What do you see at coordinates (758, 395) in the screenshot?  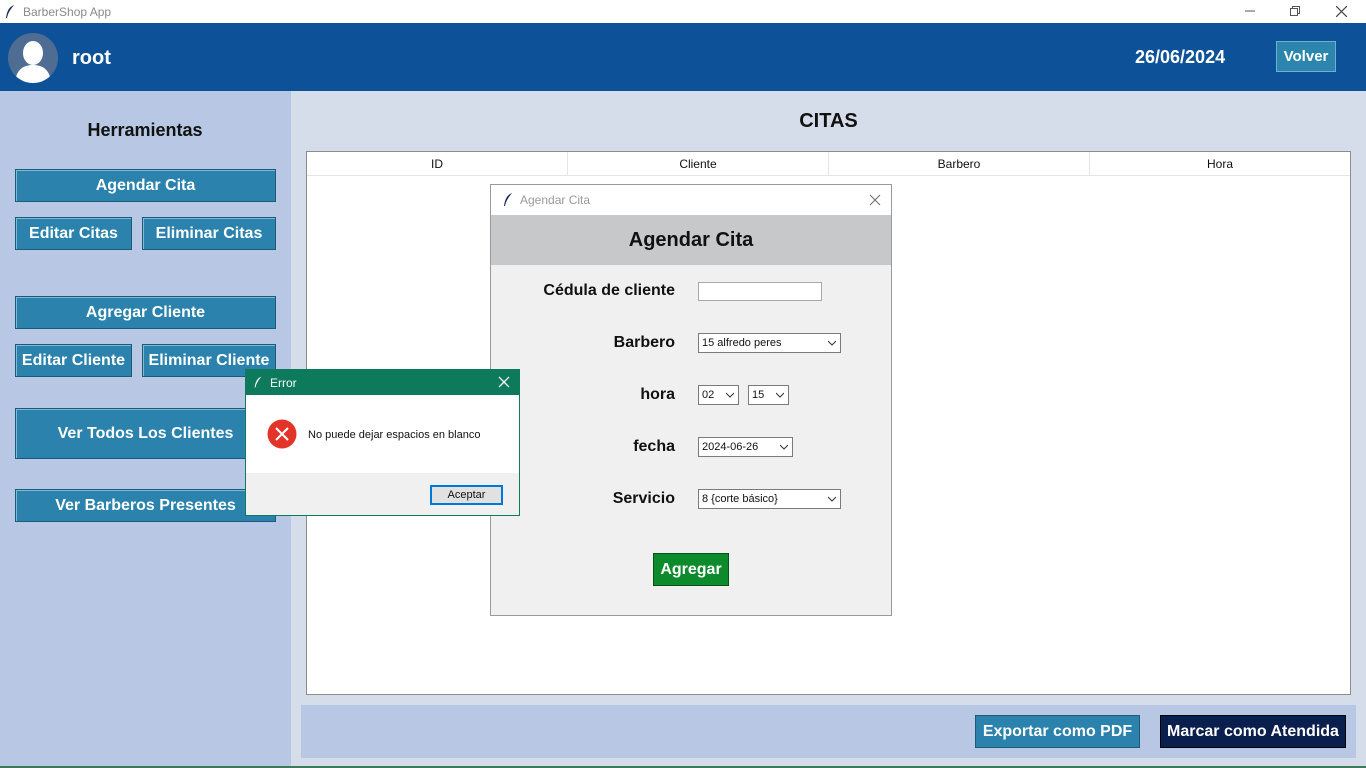 I see `hora-minutes-value: 15` at bounding box center [758, 395].